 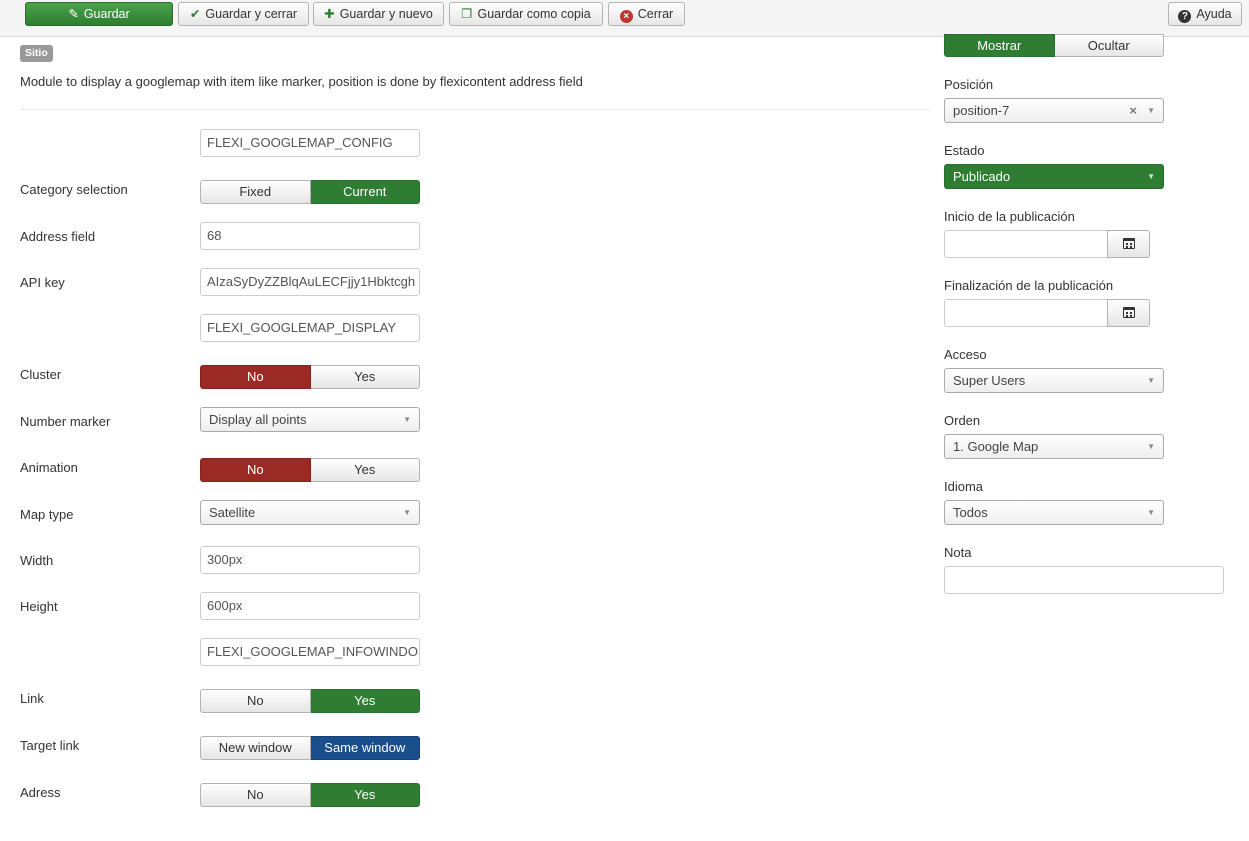 I want to click on save-new-button: ✚ Guardar y nuevo, so click(x=378, y=14).